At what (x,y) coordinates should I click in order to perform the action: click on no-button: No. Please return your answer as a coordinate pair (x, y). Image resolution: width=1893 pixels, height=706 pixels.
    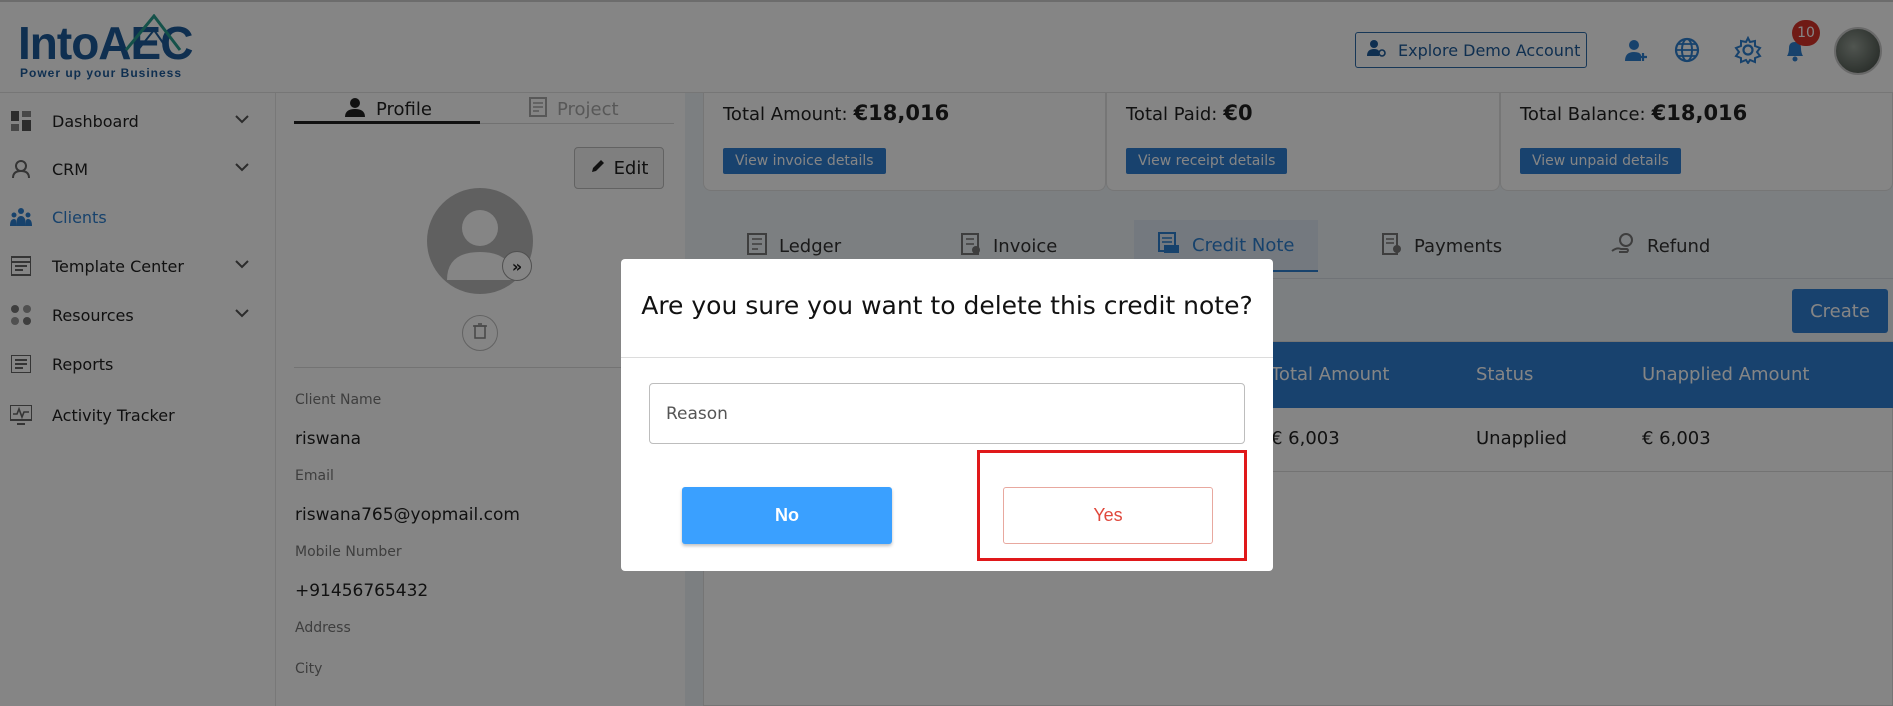
    Looking at the image, I should click on (787, 515).